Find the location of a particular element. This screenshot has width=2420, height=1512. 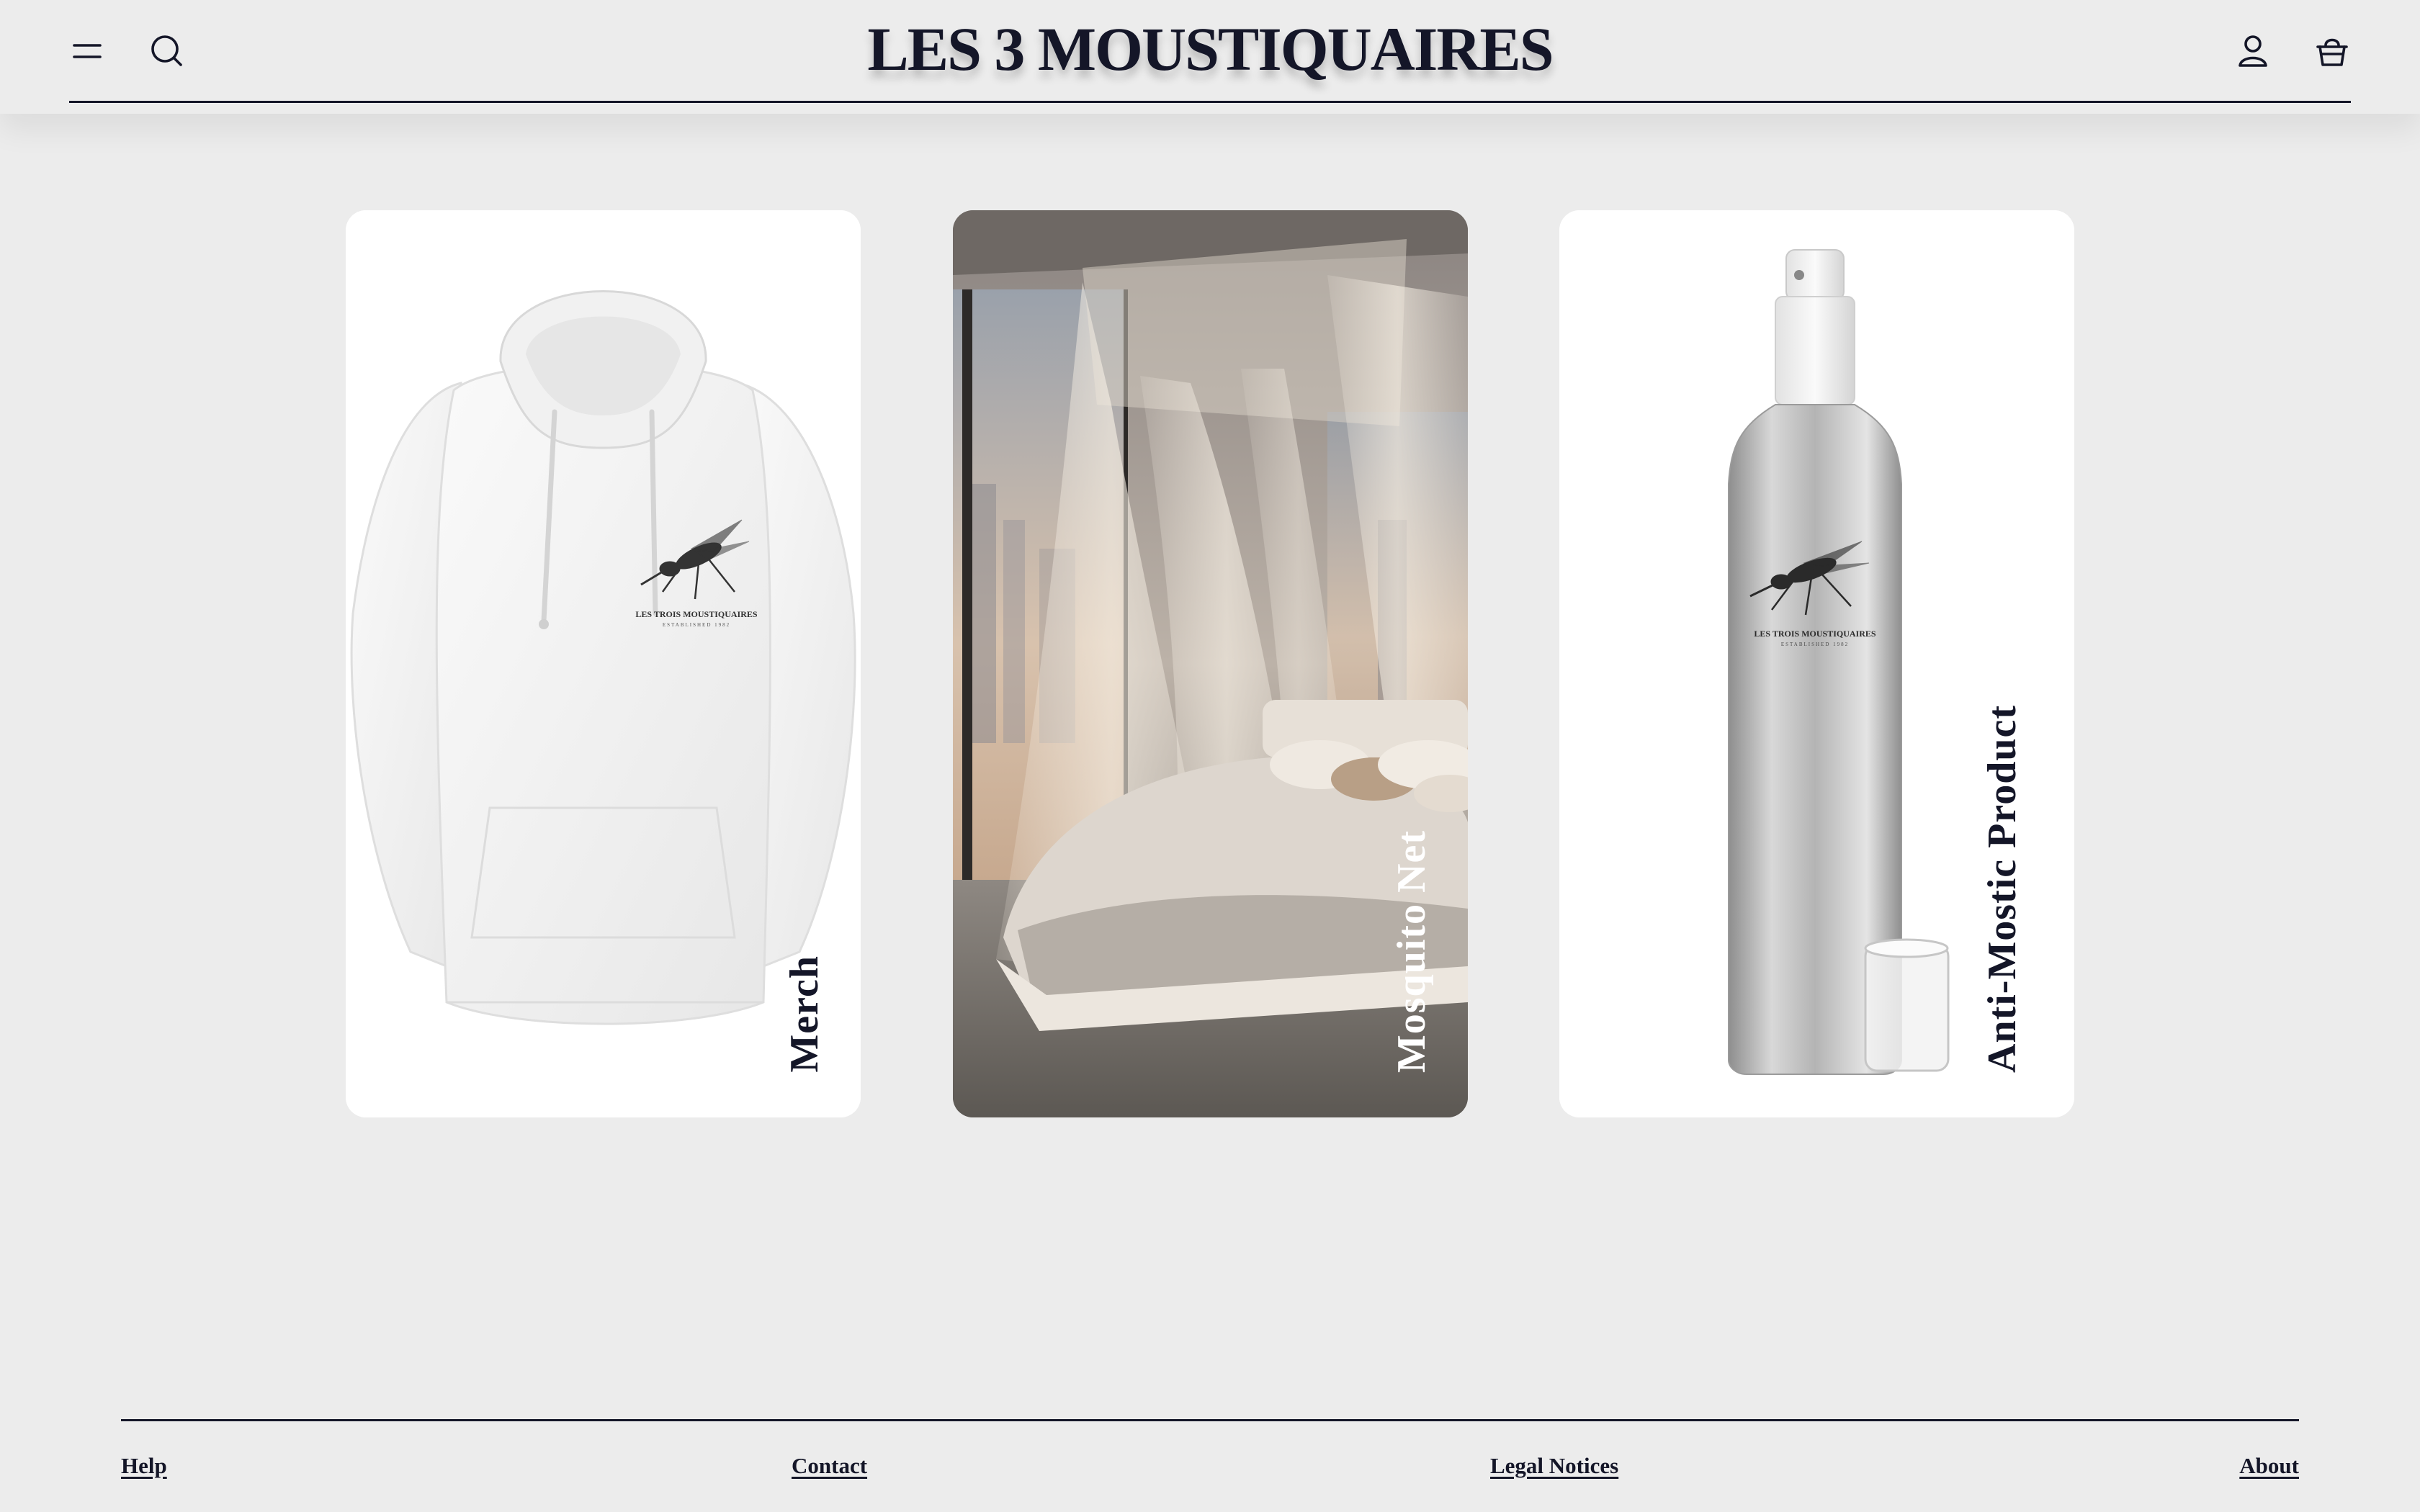

footer-link-contact: Contact is located at coordinates (829, 1466).